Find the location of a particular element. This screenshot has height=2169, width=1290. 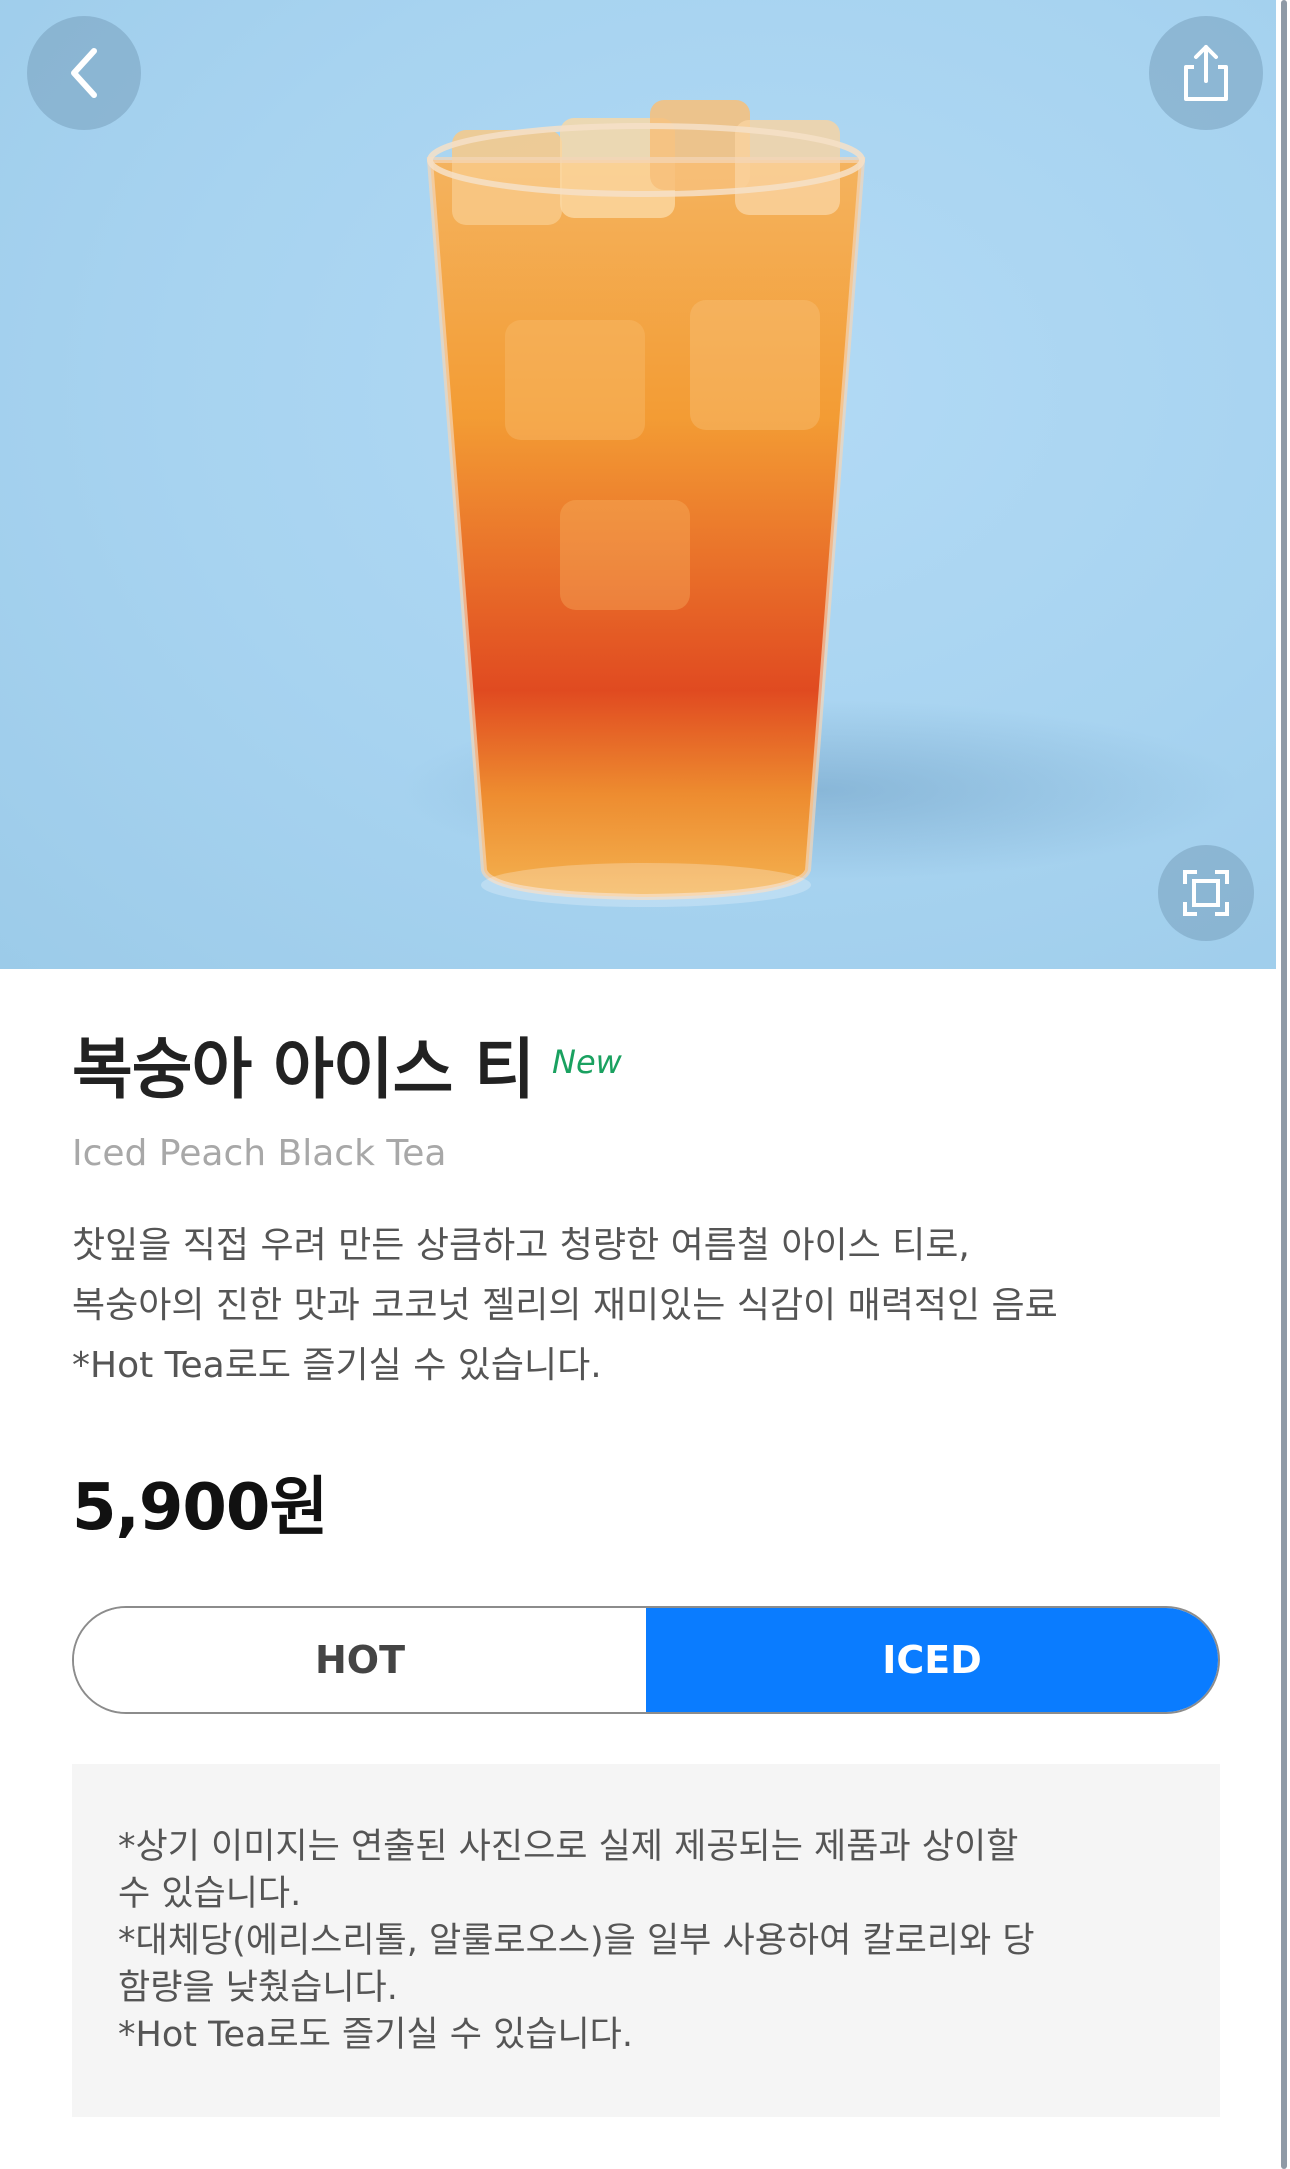

scrollbar-track is located at coordinates (1283, 1084).